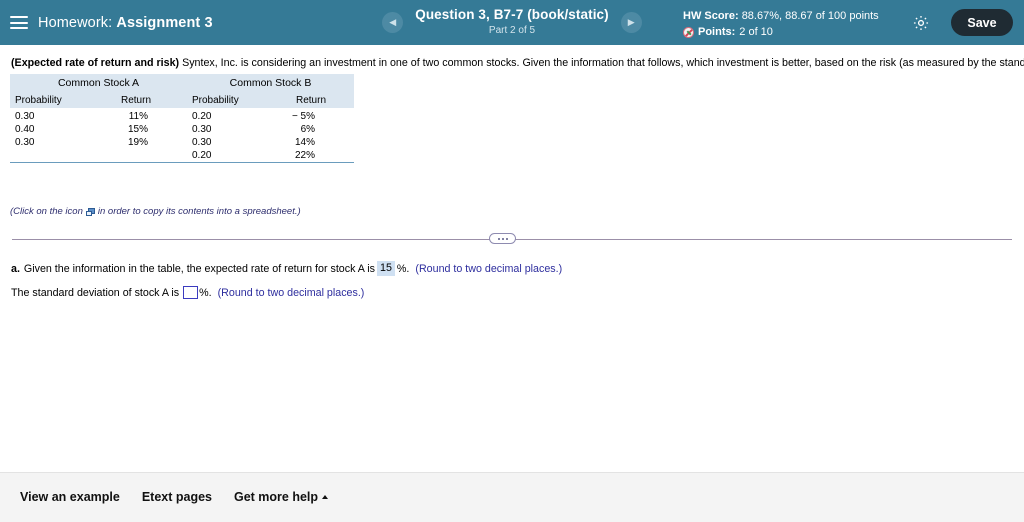 This screenshot has width=1024, height=522. I want to click on ellipsis-handle-icon, so click(502, 238).